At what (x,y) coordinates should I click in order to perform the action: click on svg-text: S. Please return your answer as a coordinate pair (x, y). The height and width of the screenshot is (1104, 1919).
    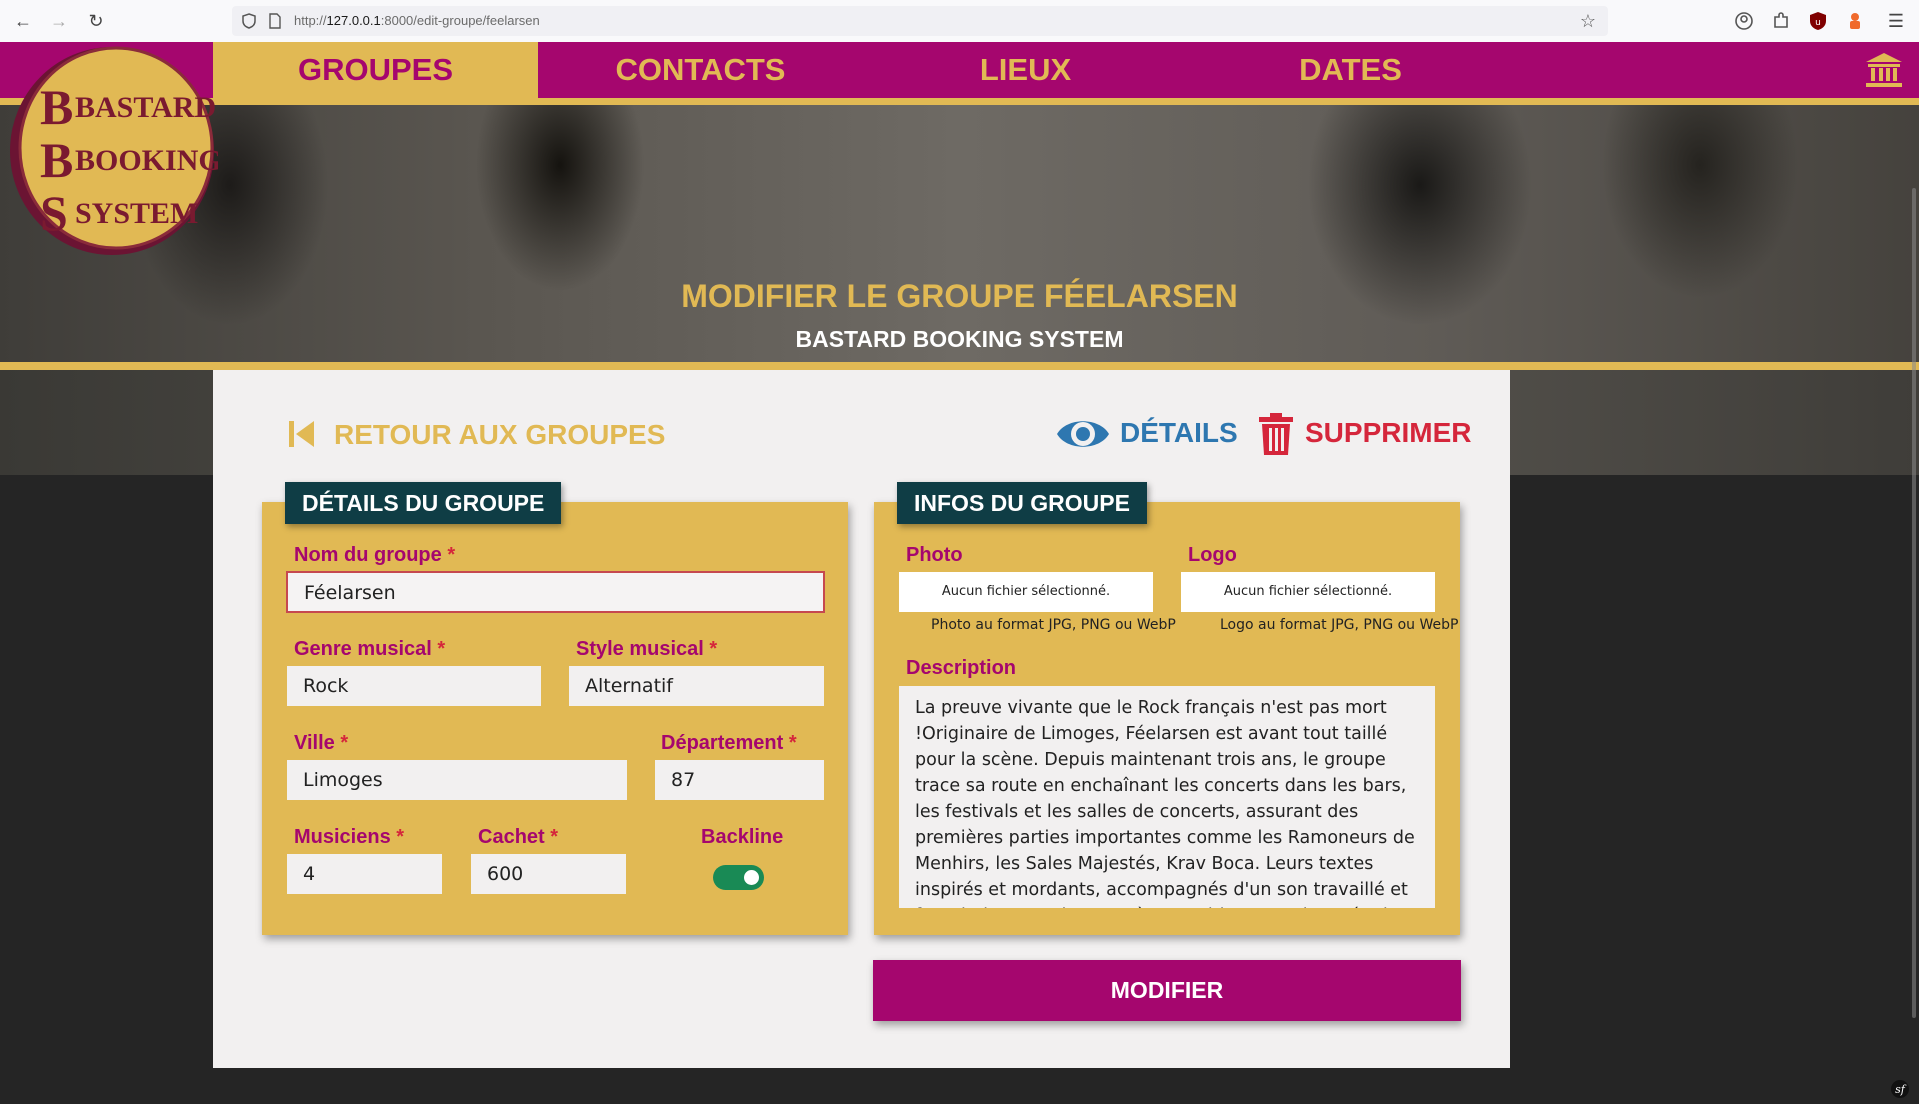
    Looking at the image, I should click on (54, 213).